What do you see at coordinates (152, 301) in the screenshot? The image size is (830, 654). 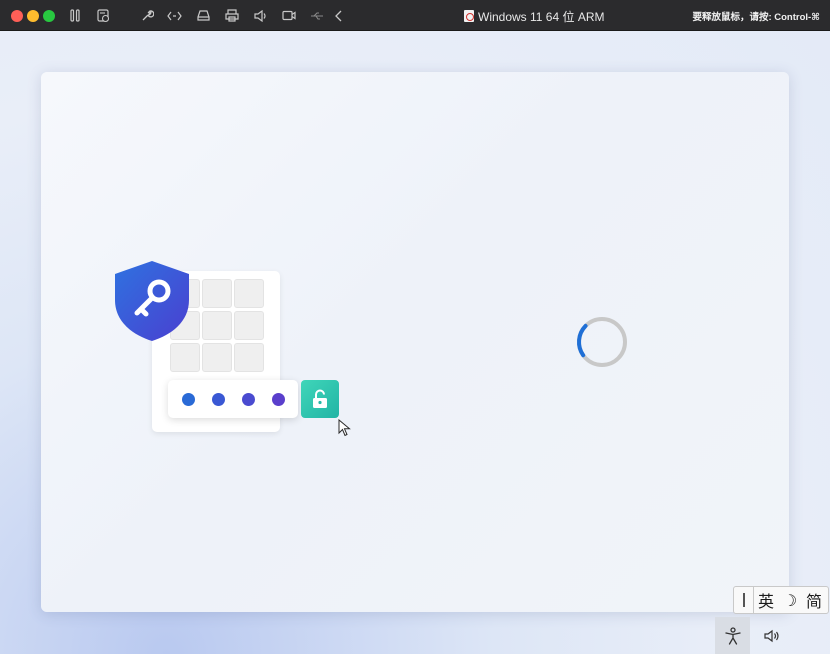 I see `security-shield-icon` at bounding box center [152, 301].